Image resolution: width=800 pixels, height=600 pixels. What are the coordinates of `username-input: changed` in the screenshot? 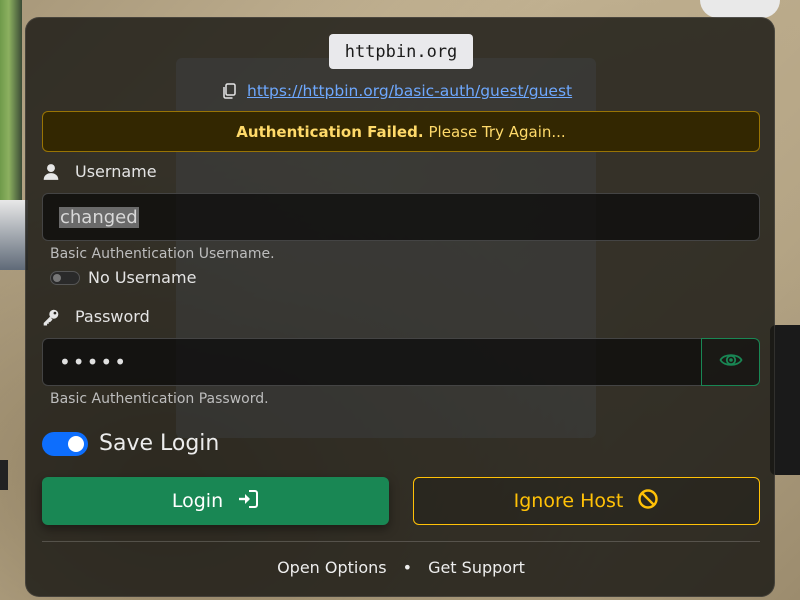 It's located at (401, 217).